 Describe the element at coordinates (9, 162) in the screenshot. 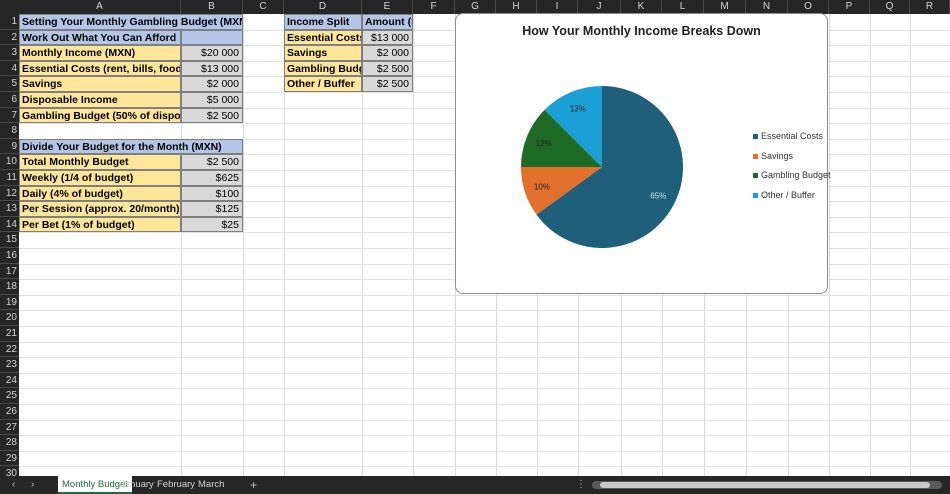

I see `row-header-10: 10` at that location.